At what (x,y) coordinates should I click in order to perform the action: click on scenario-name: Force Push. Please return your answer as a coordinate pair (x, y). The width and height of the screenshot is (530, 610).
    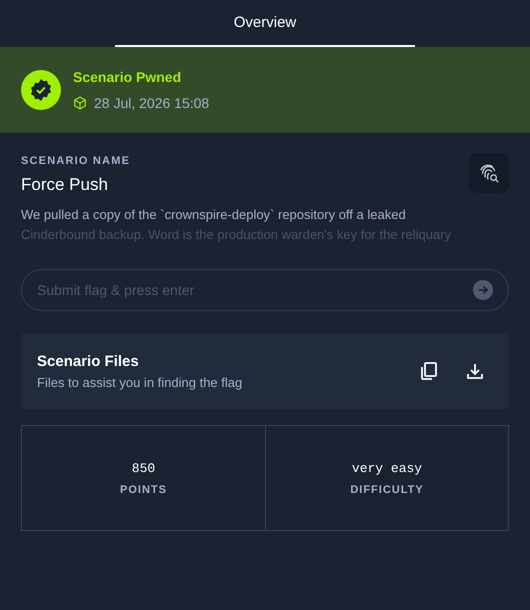
    Looking at the image, I should click on (65, 185).